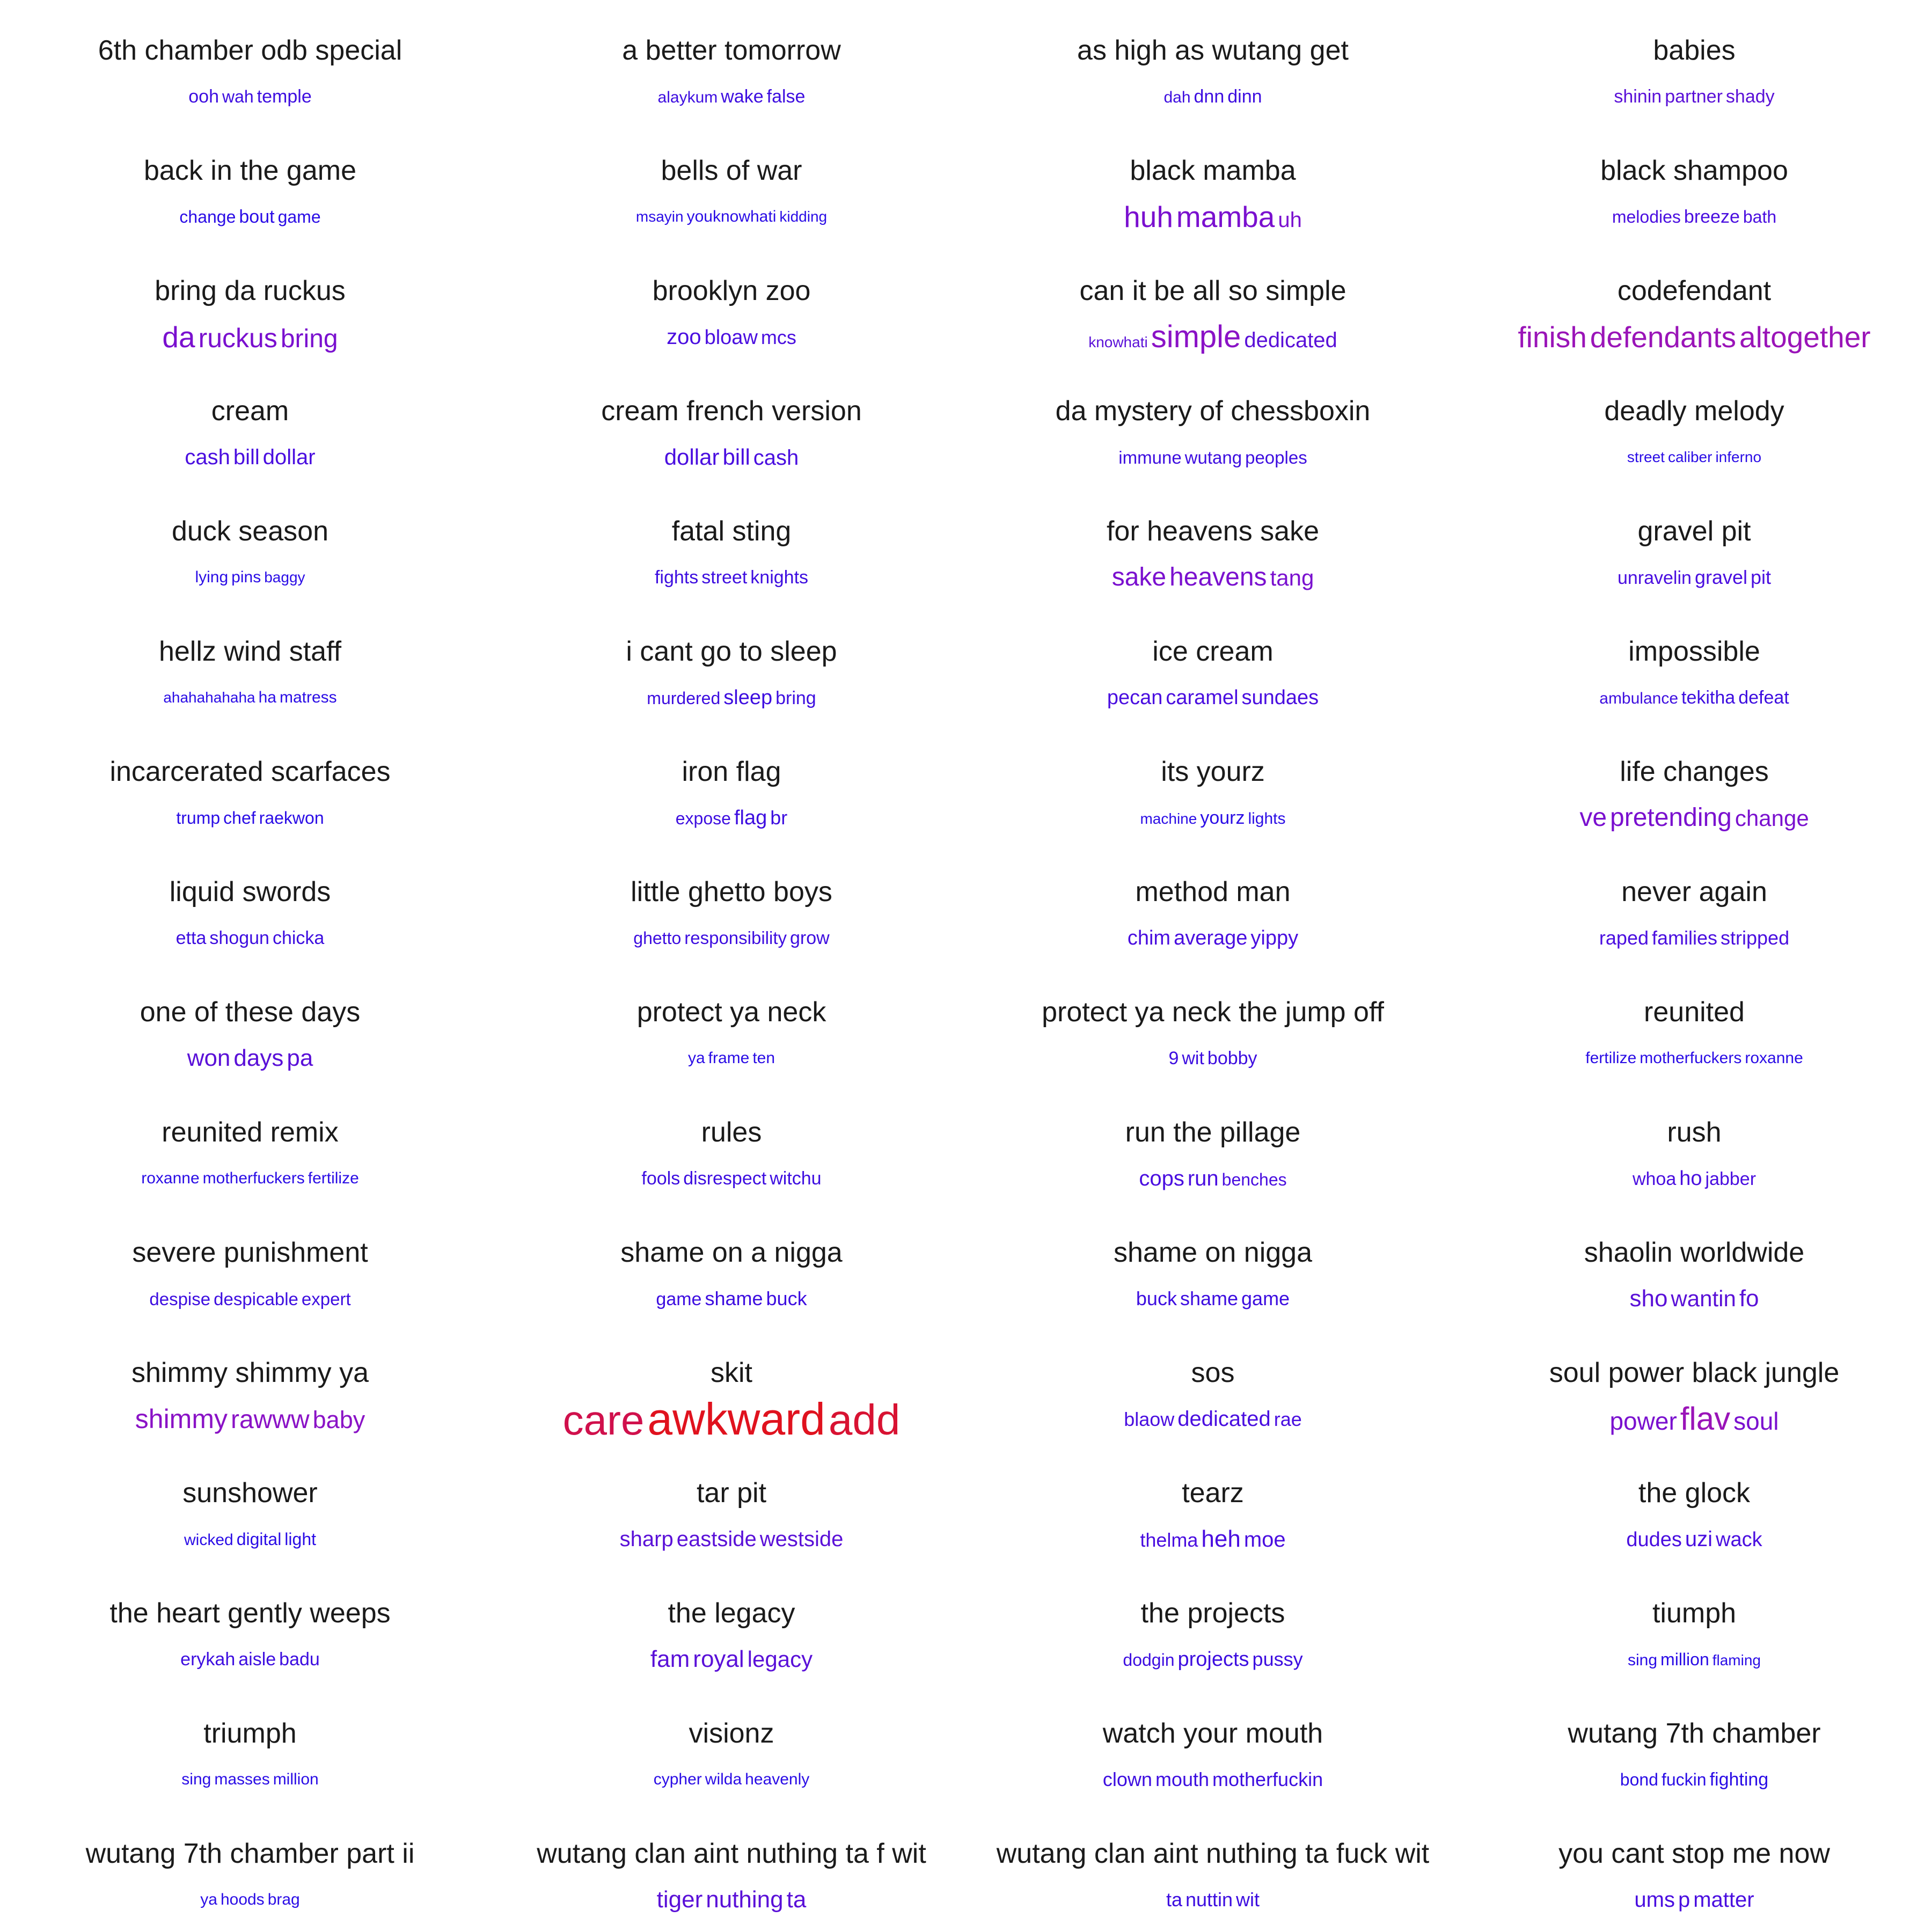 This screenshot has height=1932, width=1932. I want to click on cloud-word: million, so click(1684, 1659).